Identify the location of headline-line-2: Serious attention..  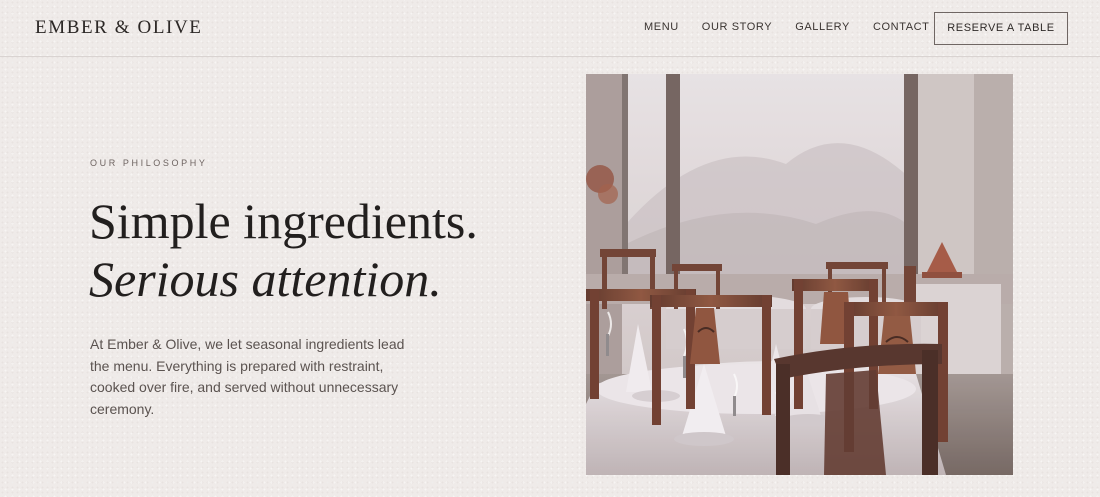
(265, 279).